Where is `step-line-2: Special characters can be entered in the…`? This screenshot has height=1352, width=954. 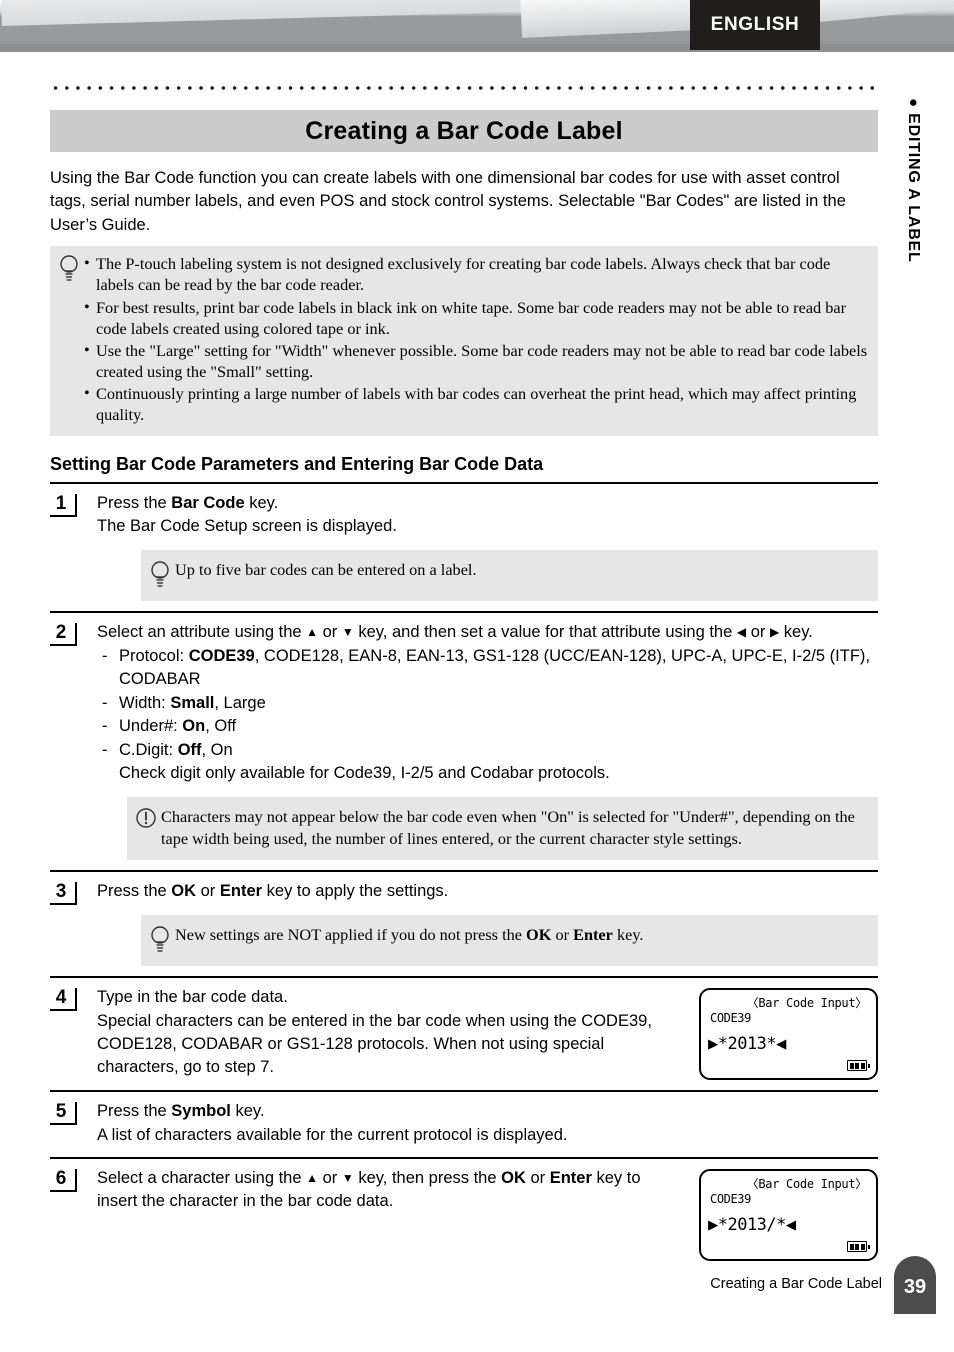 step-line-2: Special characters can be entered in the… is located at coordinates (374, 1044).